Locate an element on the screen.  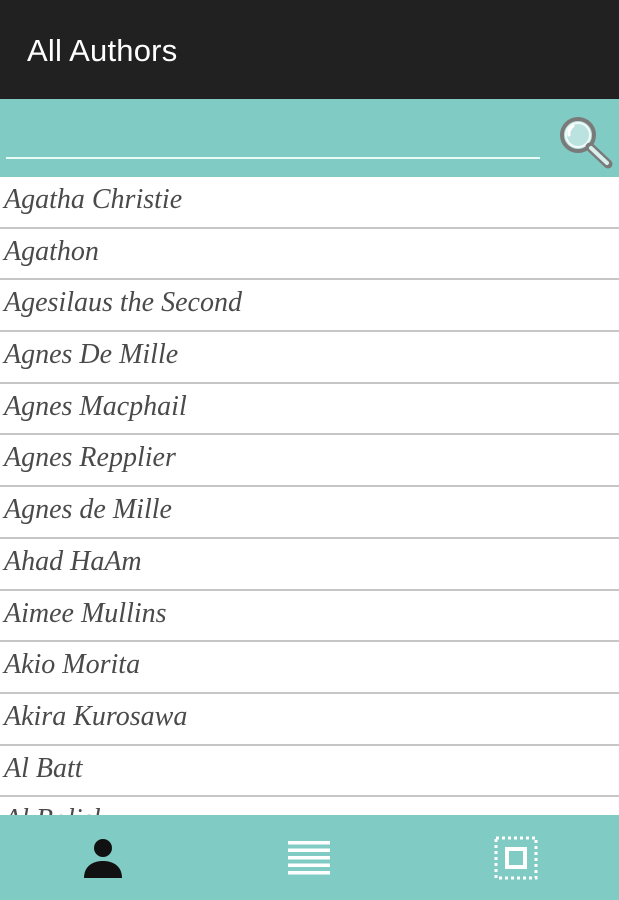
author-list-item: Ahad HaAm is located at coordinates (309, 564).